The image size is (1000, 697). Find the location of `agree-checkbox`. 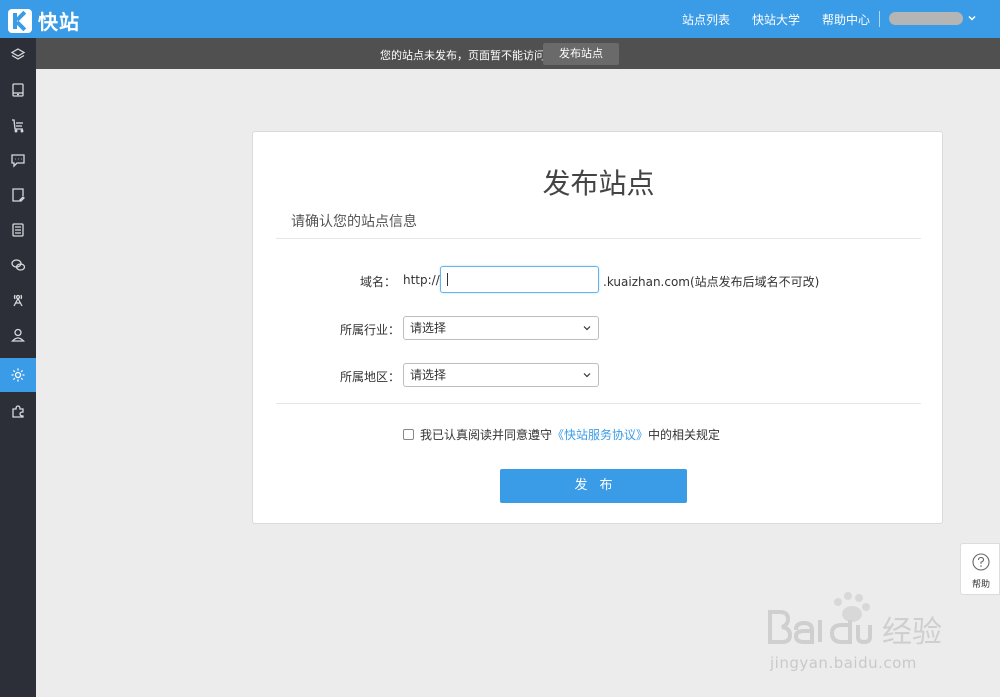

agree-checkbox is located at coordinates (408, 434).